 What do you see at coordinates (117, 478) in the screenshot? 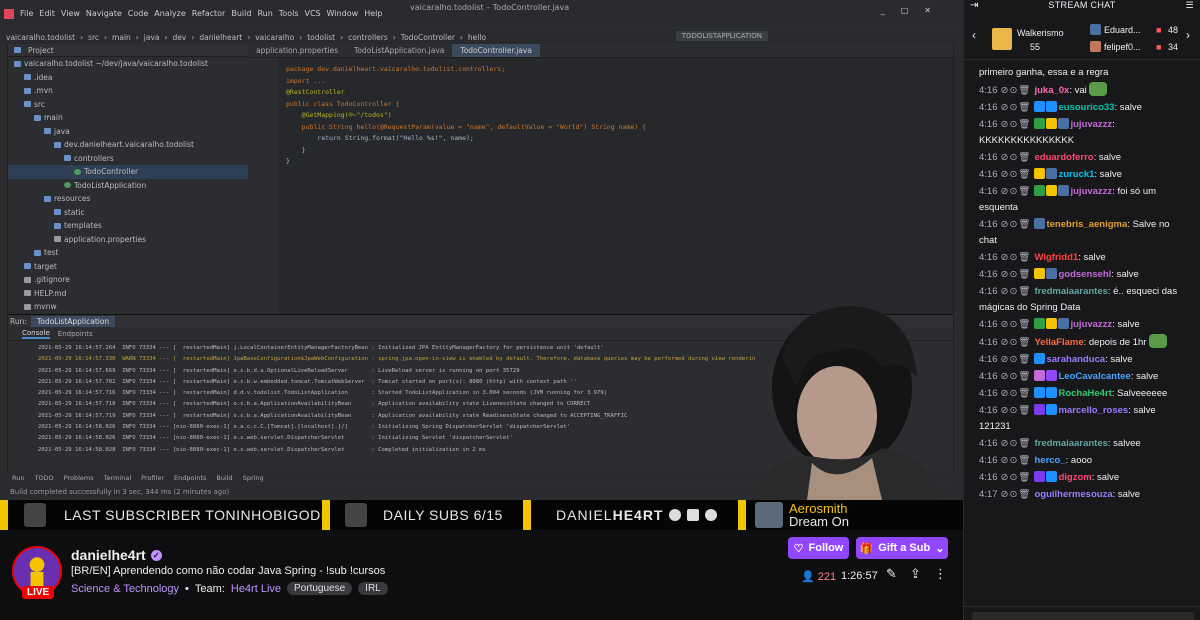
I see `ide-bottom-tab: Terminal` at bounding box center [117, 478].